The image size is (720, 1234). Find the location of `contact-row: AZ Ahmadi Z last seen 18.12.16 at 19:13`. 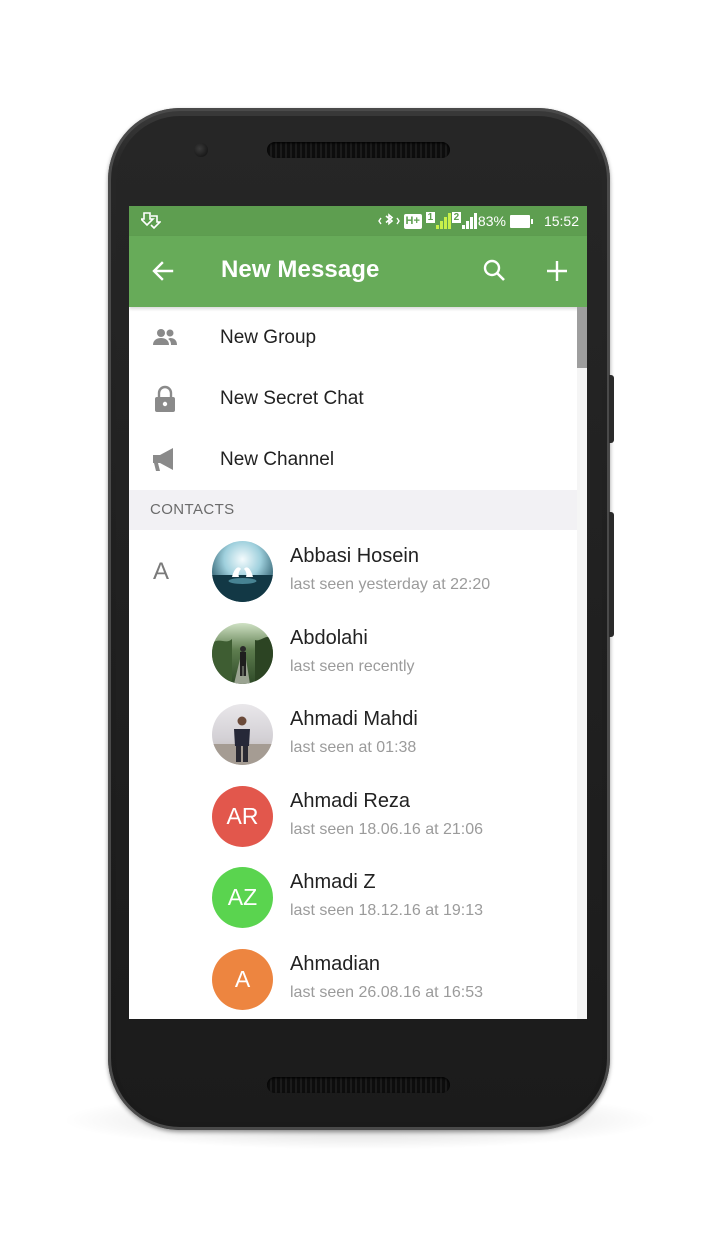

contact-row: AZ Ahmadi Z last seen 18.12.16 at 19:13 is located at coordinates (353, 897).